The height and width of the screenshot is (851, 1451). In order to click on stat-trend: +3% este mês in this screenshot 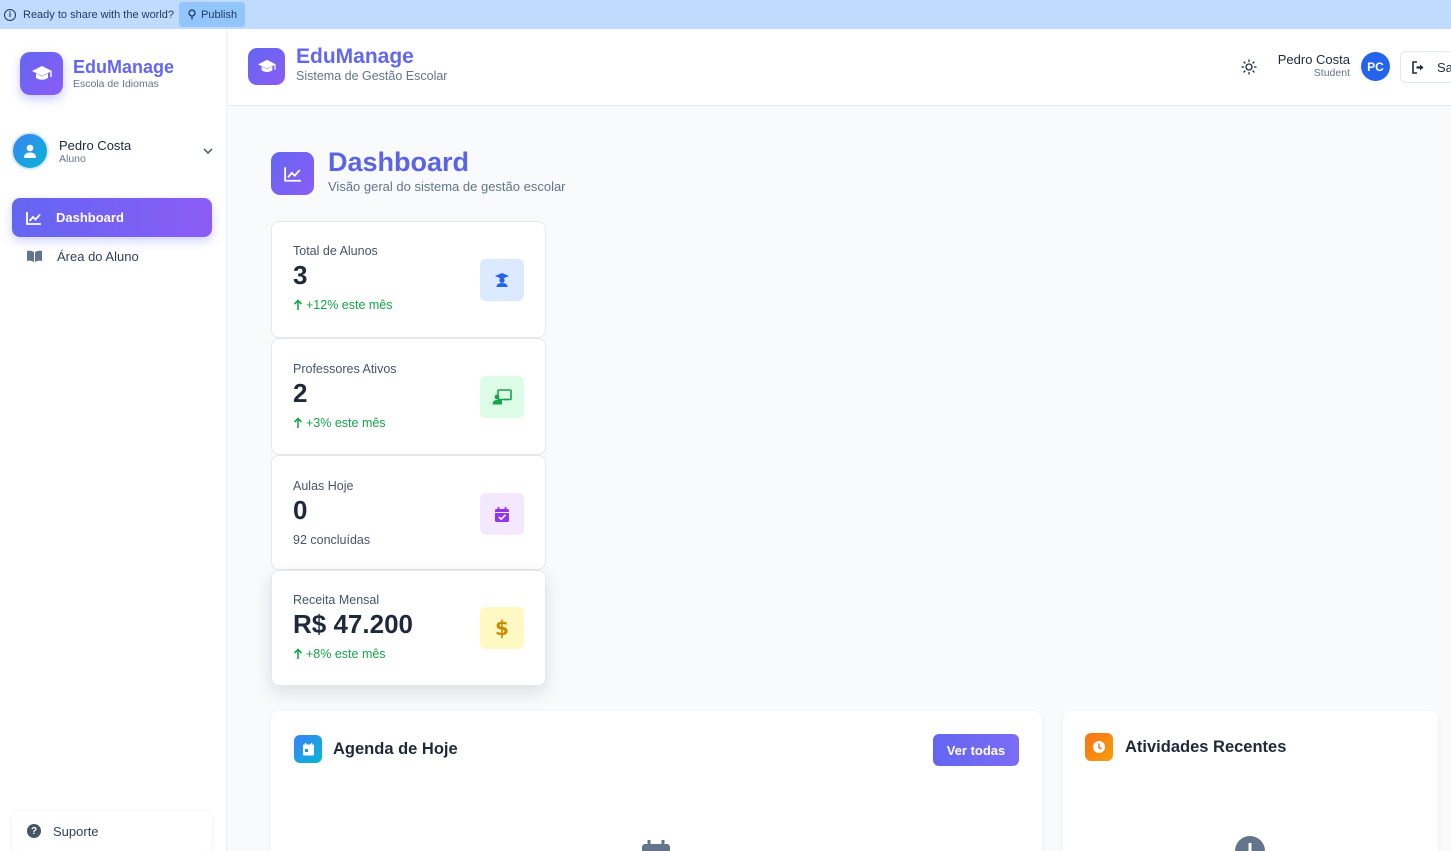, I will do `click(339, 423)`.